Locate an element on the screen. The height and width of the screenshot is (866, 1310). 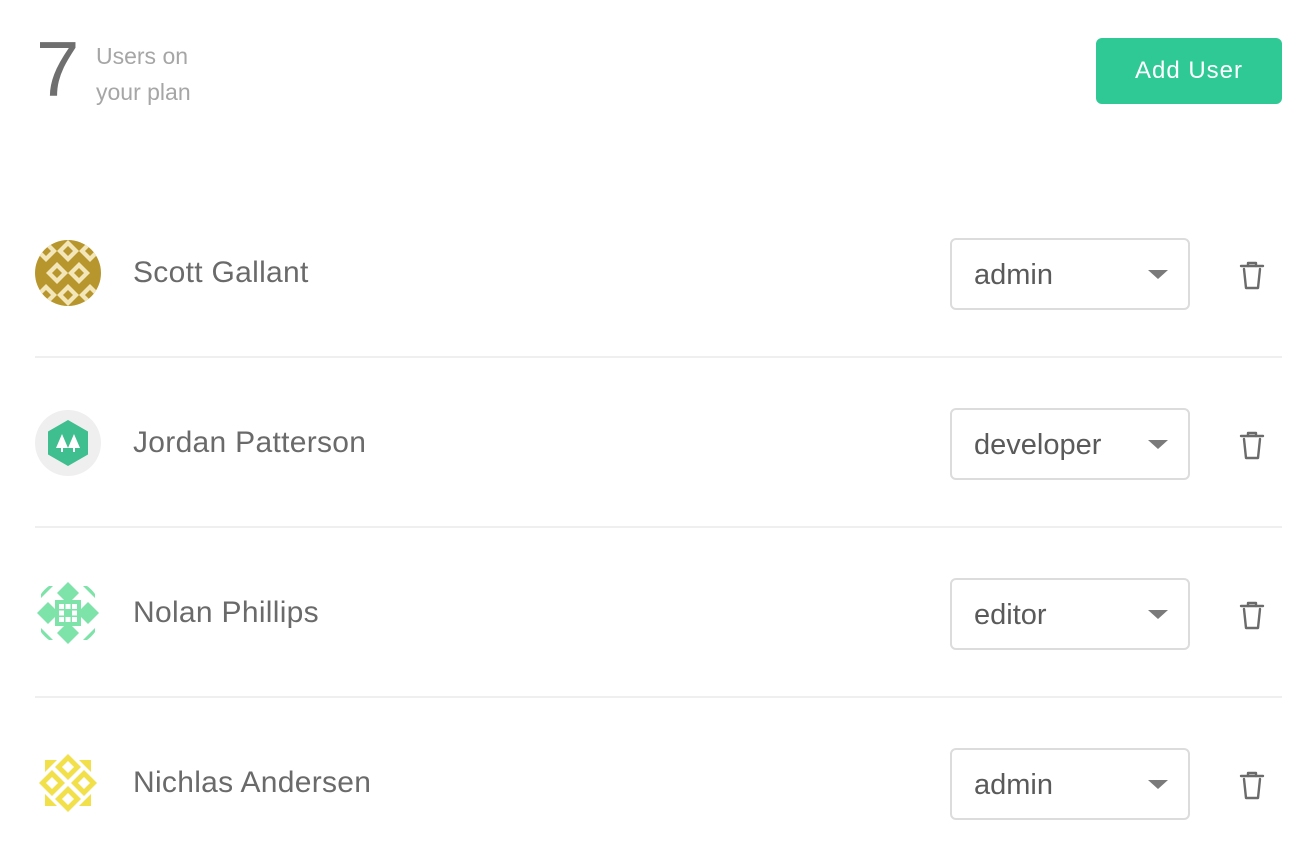
user-count: 7 is located at coordinates (58, 69).